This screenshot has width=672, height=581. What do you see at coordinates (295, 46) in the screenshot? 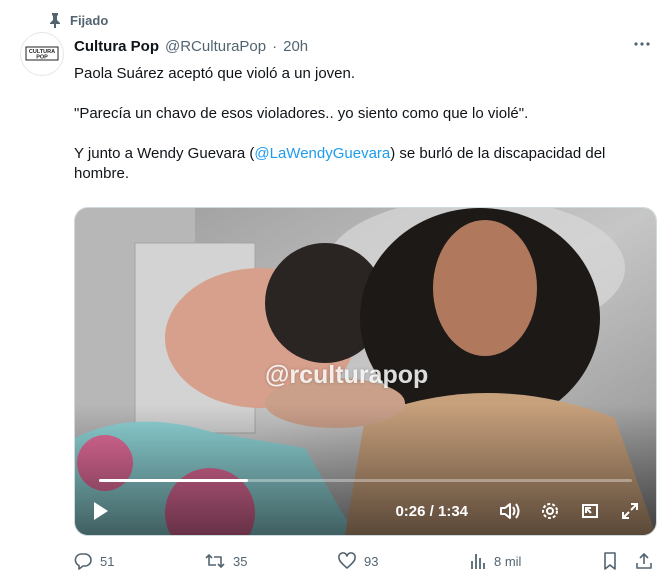
I see `tweet-time: 20h` at bounding box center [295, 46].